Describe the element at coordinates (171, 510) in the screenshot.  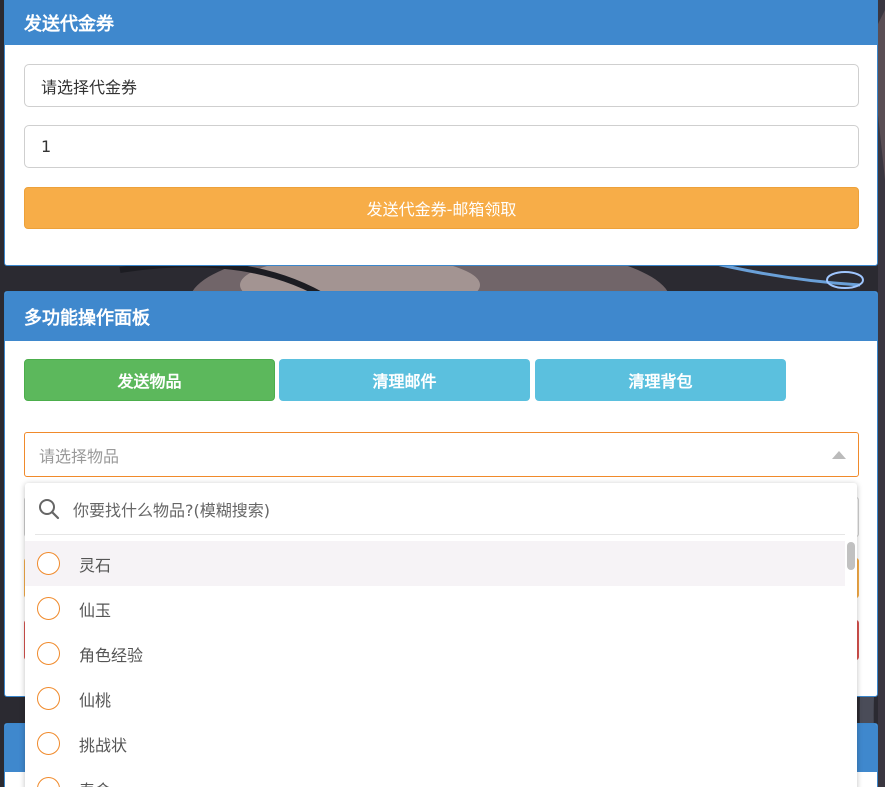
I see `item-search-placeholder: 你要找什么物品?(模糊搜索)` at that location.